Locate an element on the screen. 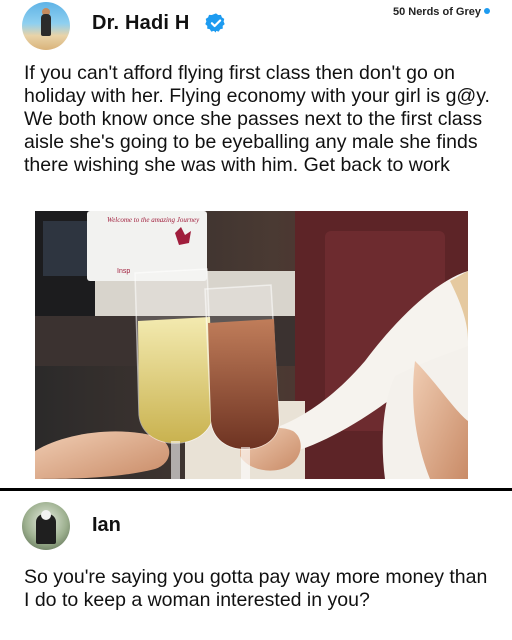  watermark: 50 Nerds of Grey is located at coordinates (441, 12).